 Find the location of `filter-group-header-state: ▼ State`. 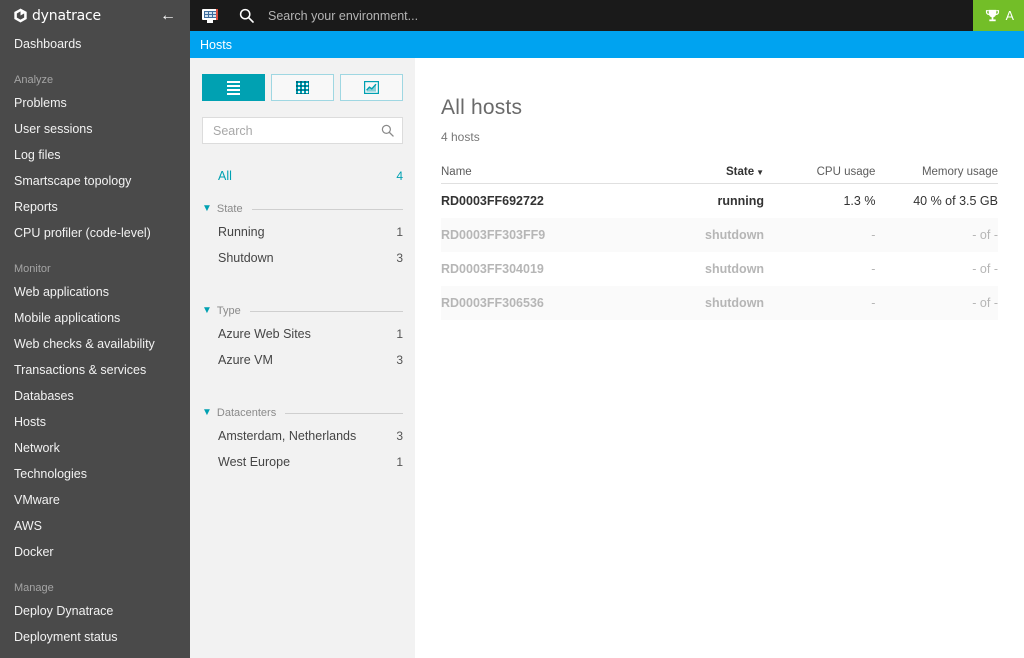

filter-group-header-state: ▼ State is located at coordinates (302, 208).